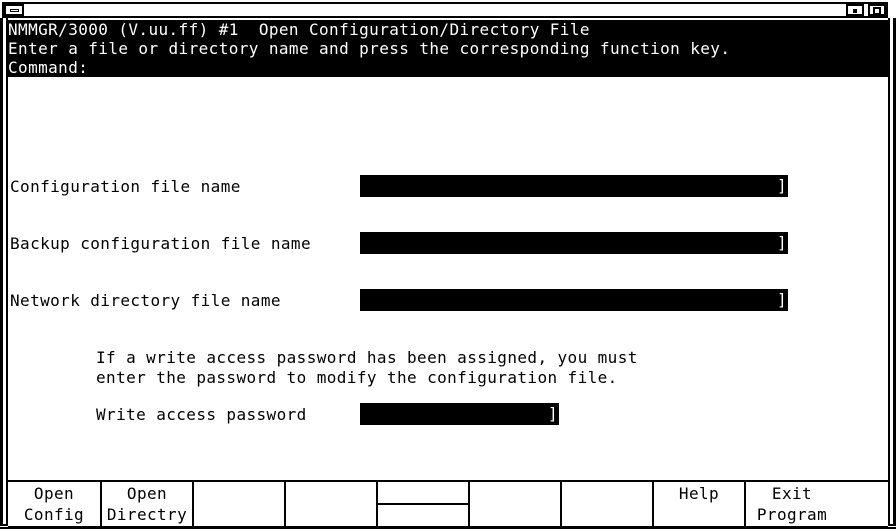 The image size is (896, 532). What do you see at coordinates (160, 243) in the screenshot?
I see `backup-configuration-file-label: Backup configuration file name` at bounding box center [160, 243].